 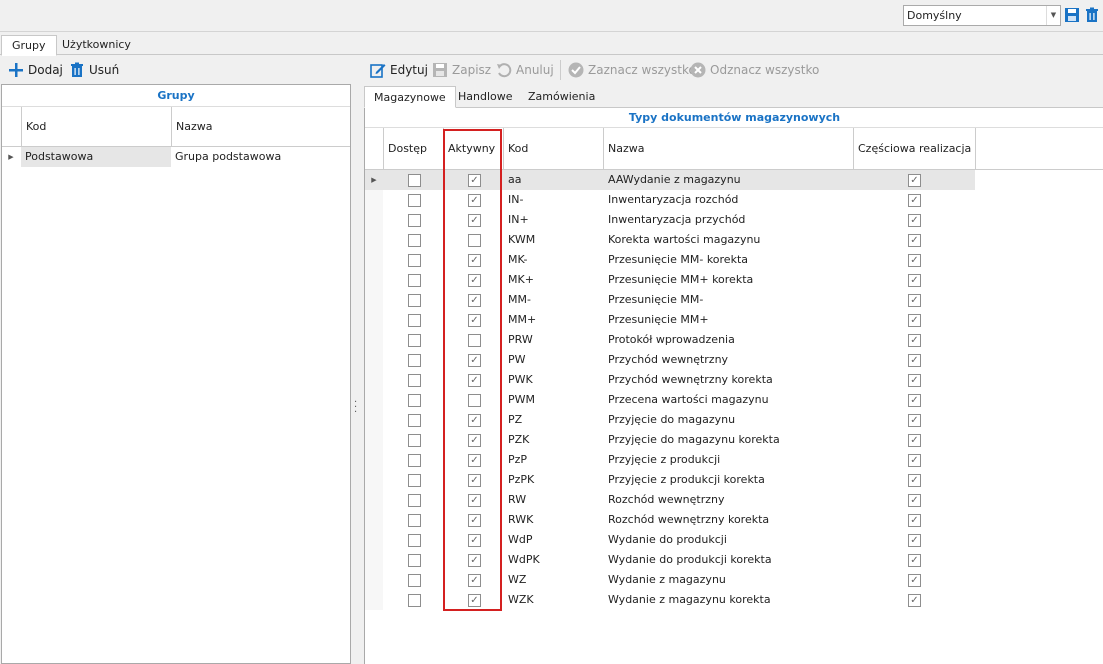 I want to click on trash-icon, so click(x=1092, y=15).